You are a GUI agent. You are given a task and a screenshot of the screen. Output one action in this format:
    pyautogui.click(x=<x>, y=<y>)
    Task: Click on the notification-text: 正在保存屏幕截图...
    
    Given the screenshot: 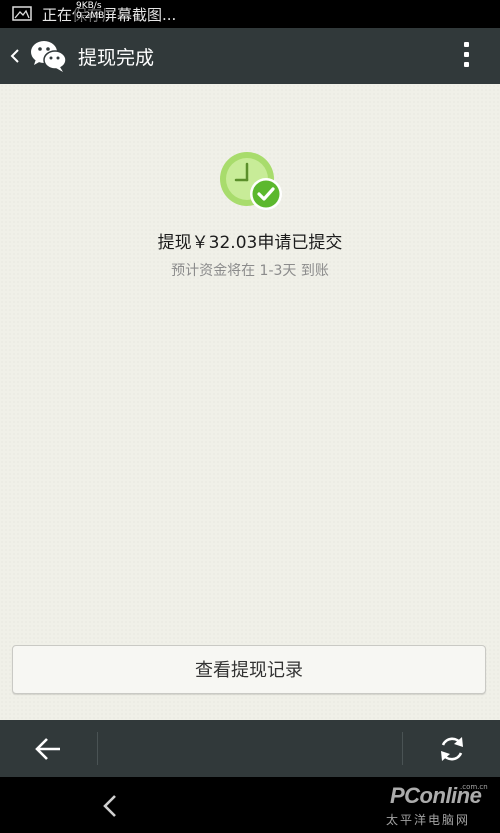 What is the action you would take?
    pyautogui.click(x=109, y=15)
    